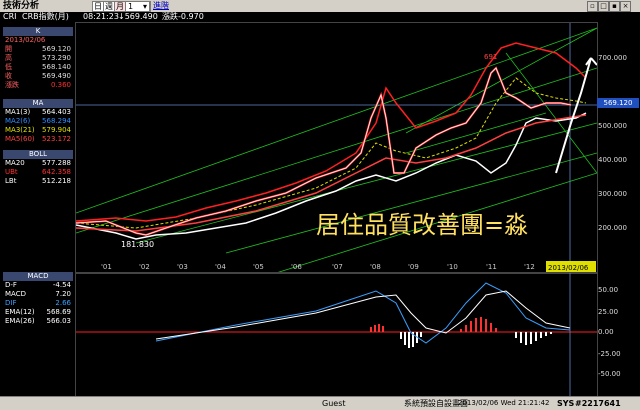  Describe the element at coordinates (337, 267) in the screenshot. I see `x-tick: '07` at that location.